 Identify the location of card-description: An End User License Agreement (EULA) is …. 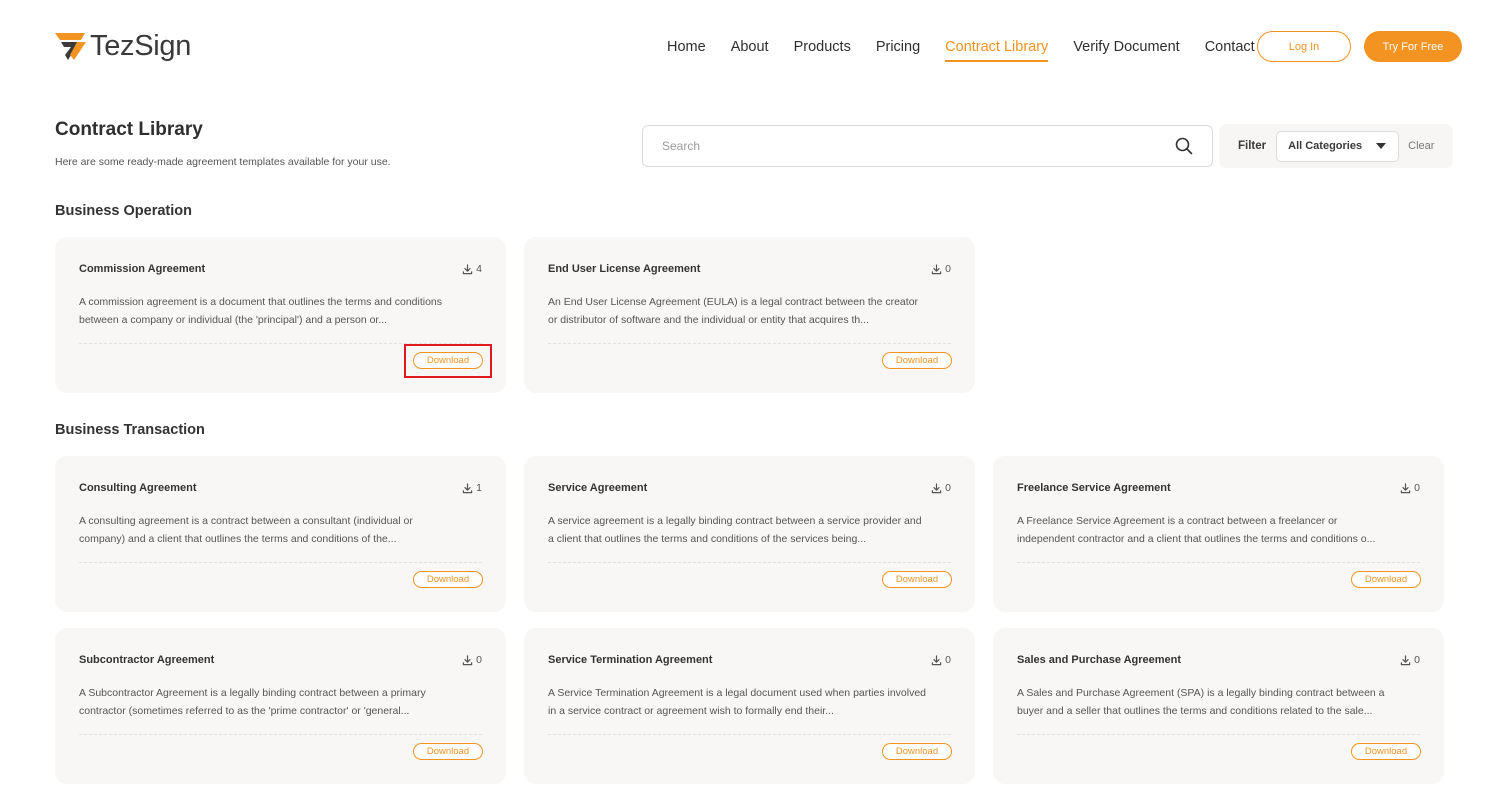
(733, 311).